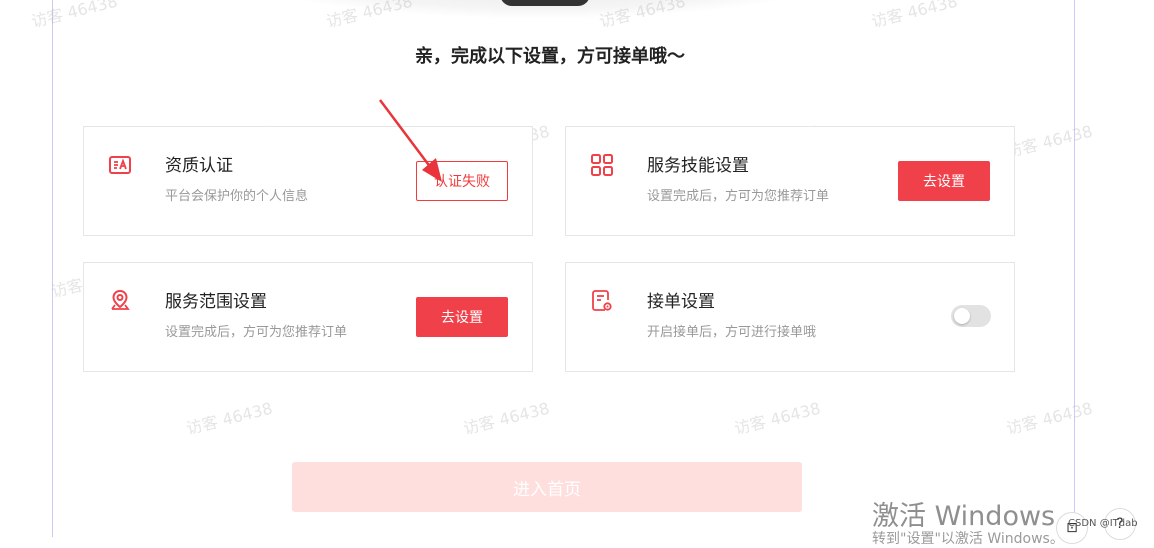 This screenshot has height=548, width=1154. I want to click on annotation-arrow, so click(410, 140).